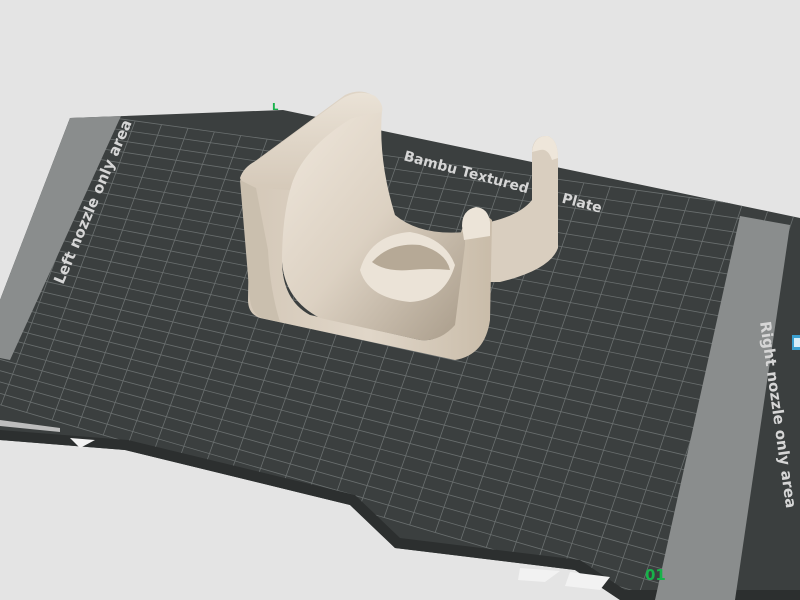  Describe the element at coordinates (655, 575) in the screenshot. I see `plate-number: 01` at that location.